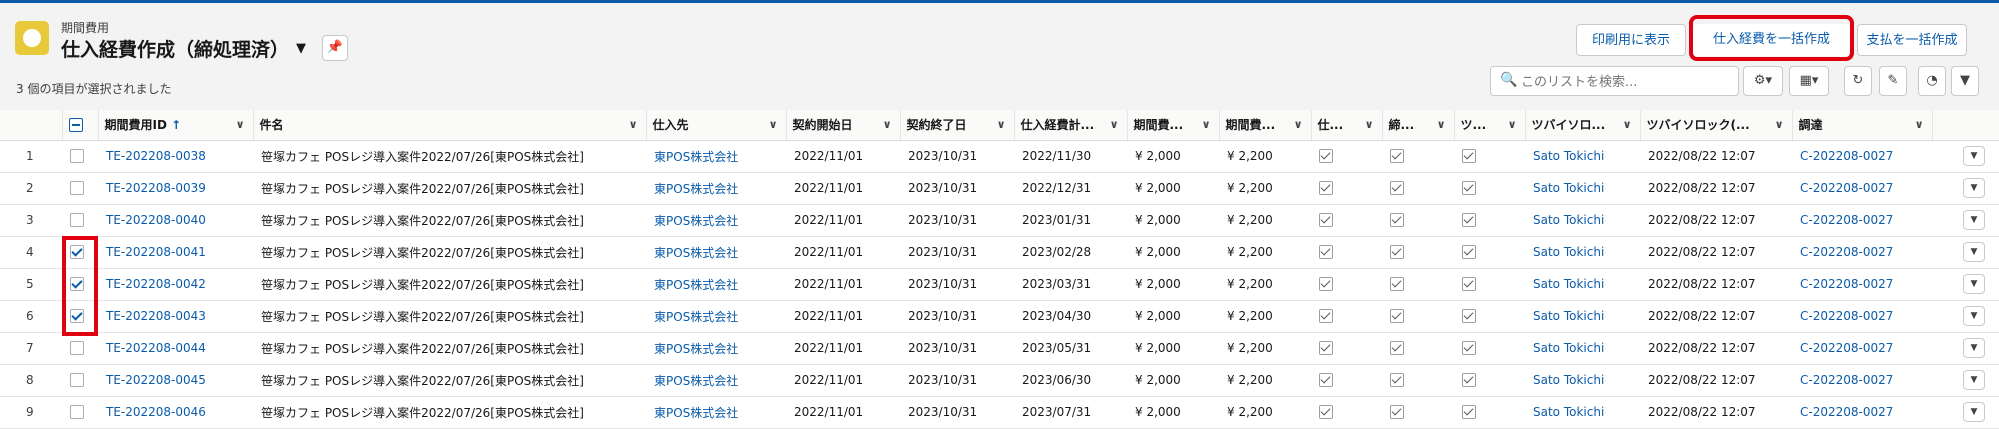  What do you see at coordinates (1347, 125) in the screenshot?
I see `column-header-f1: 仕... ∨` at bounding box center [1347, 125].